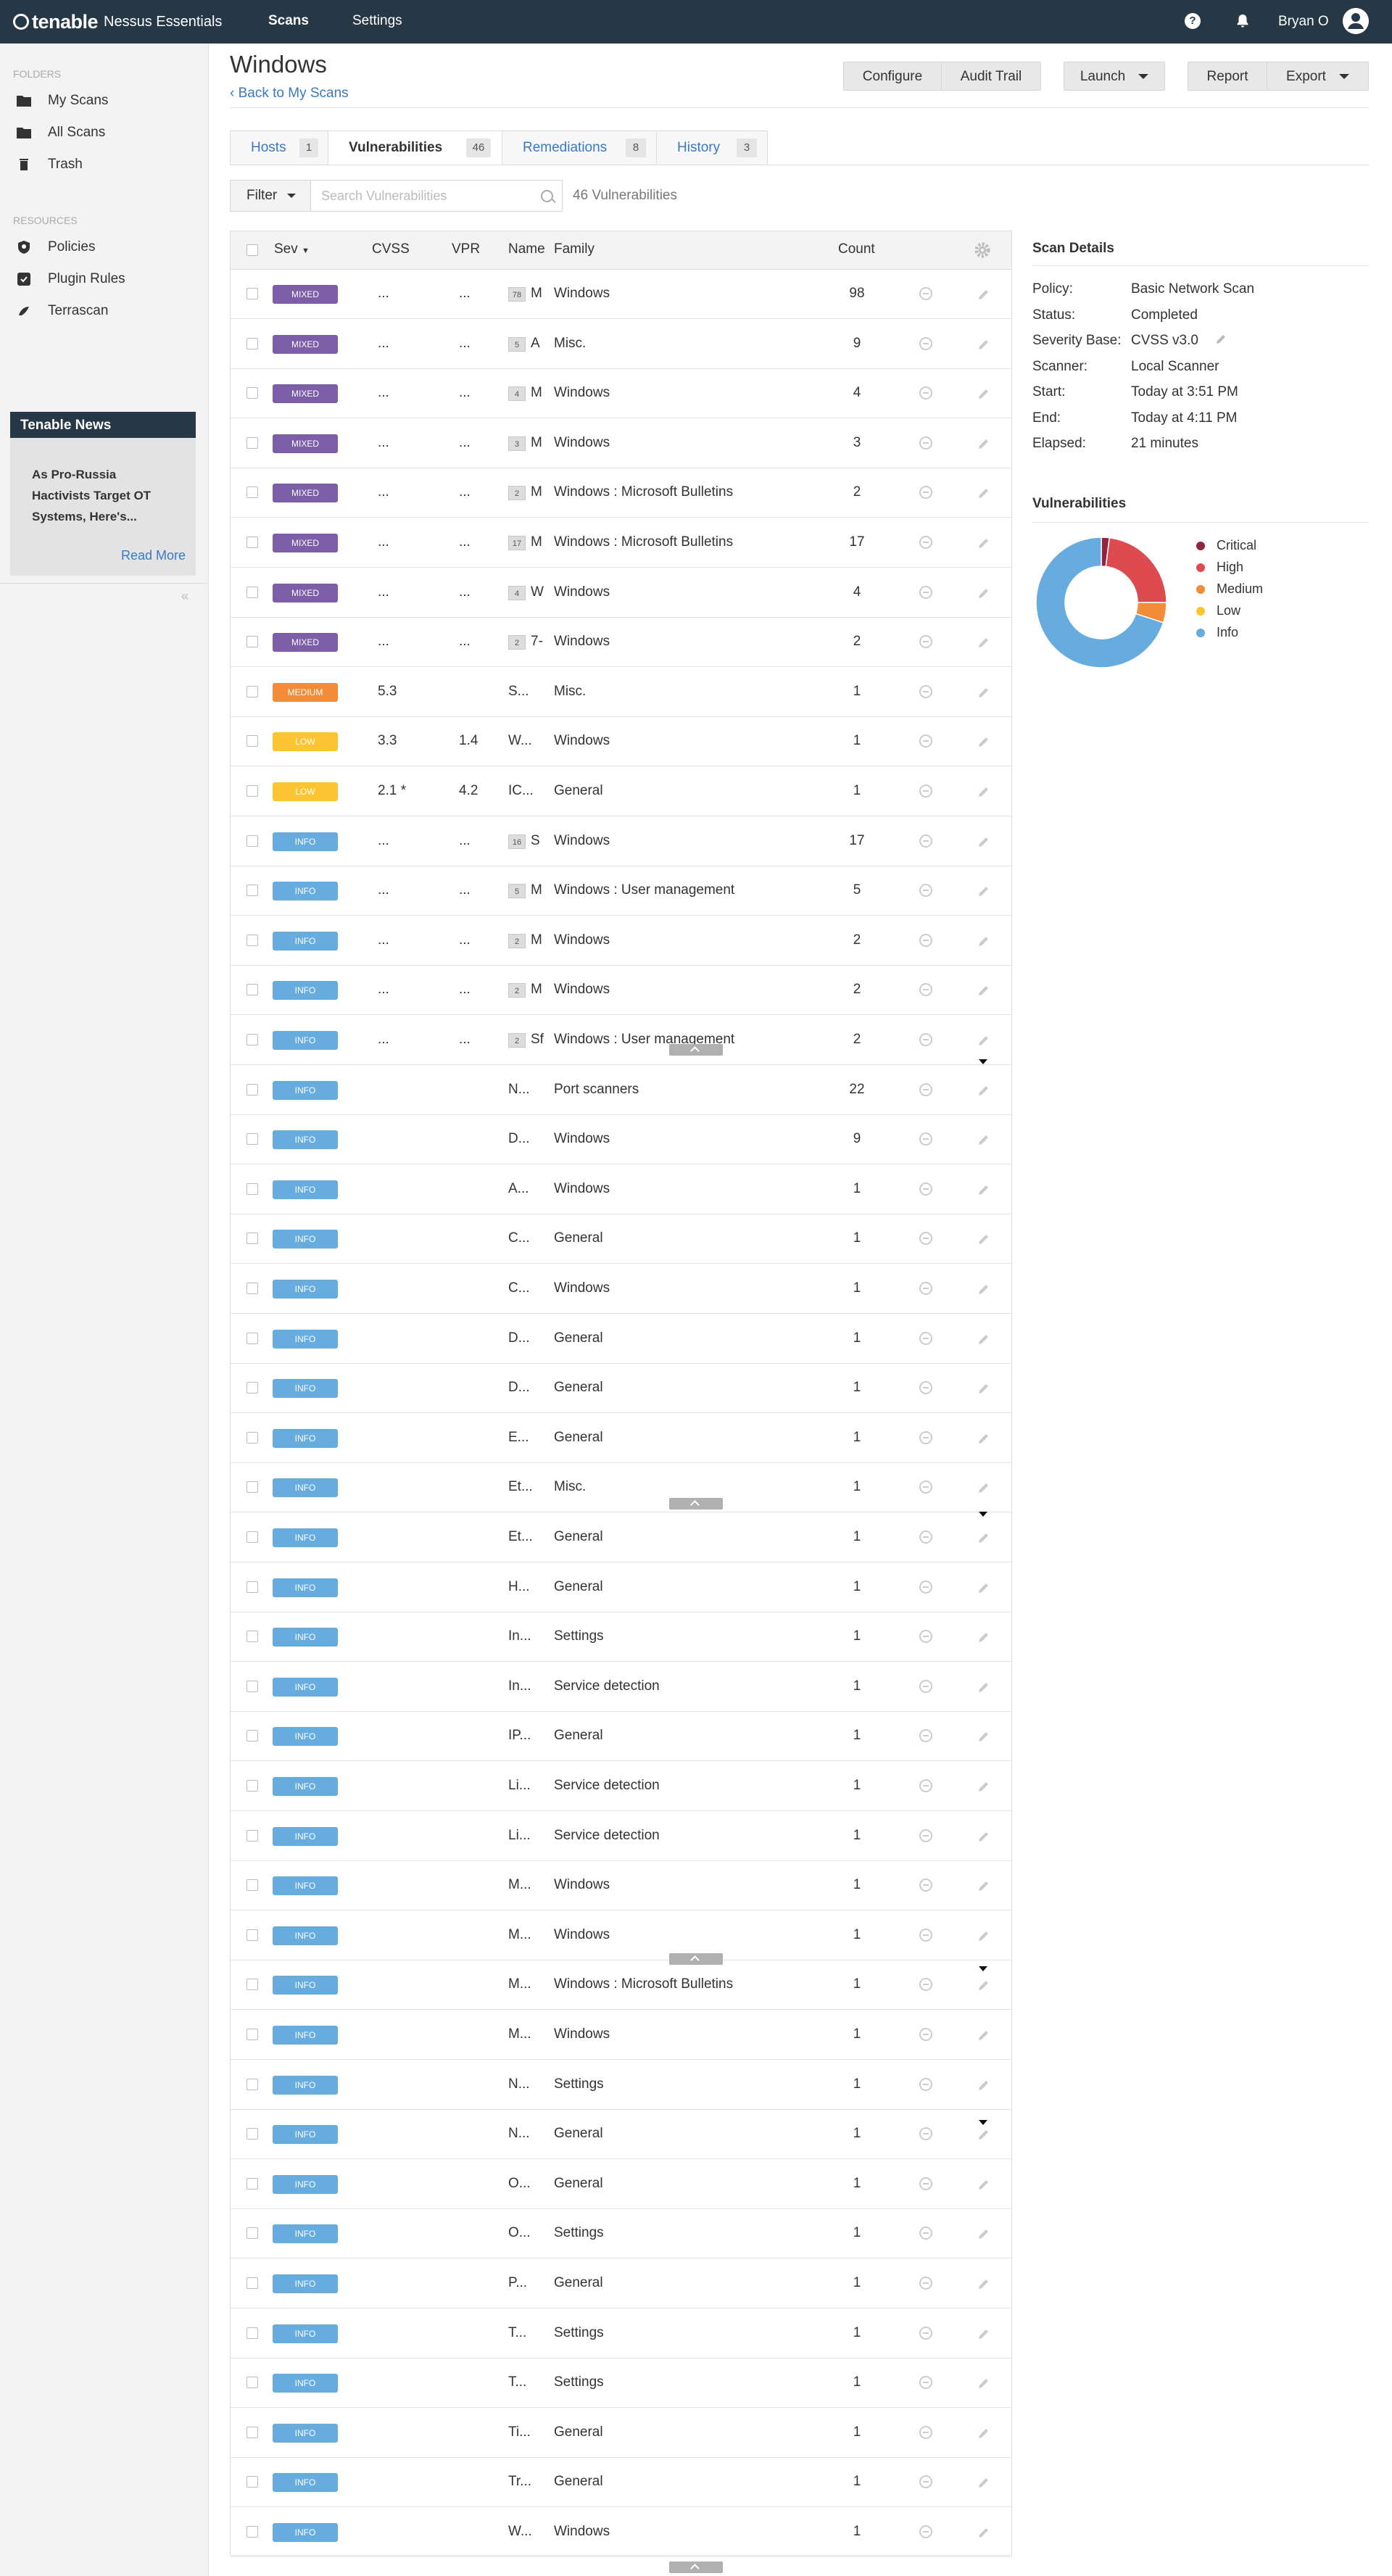  I want to click on search-icon, so click(547, 196).